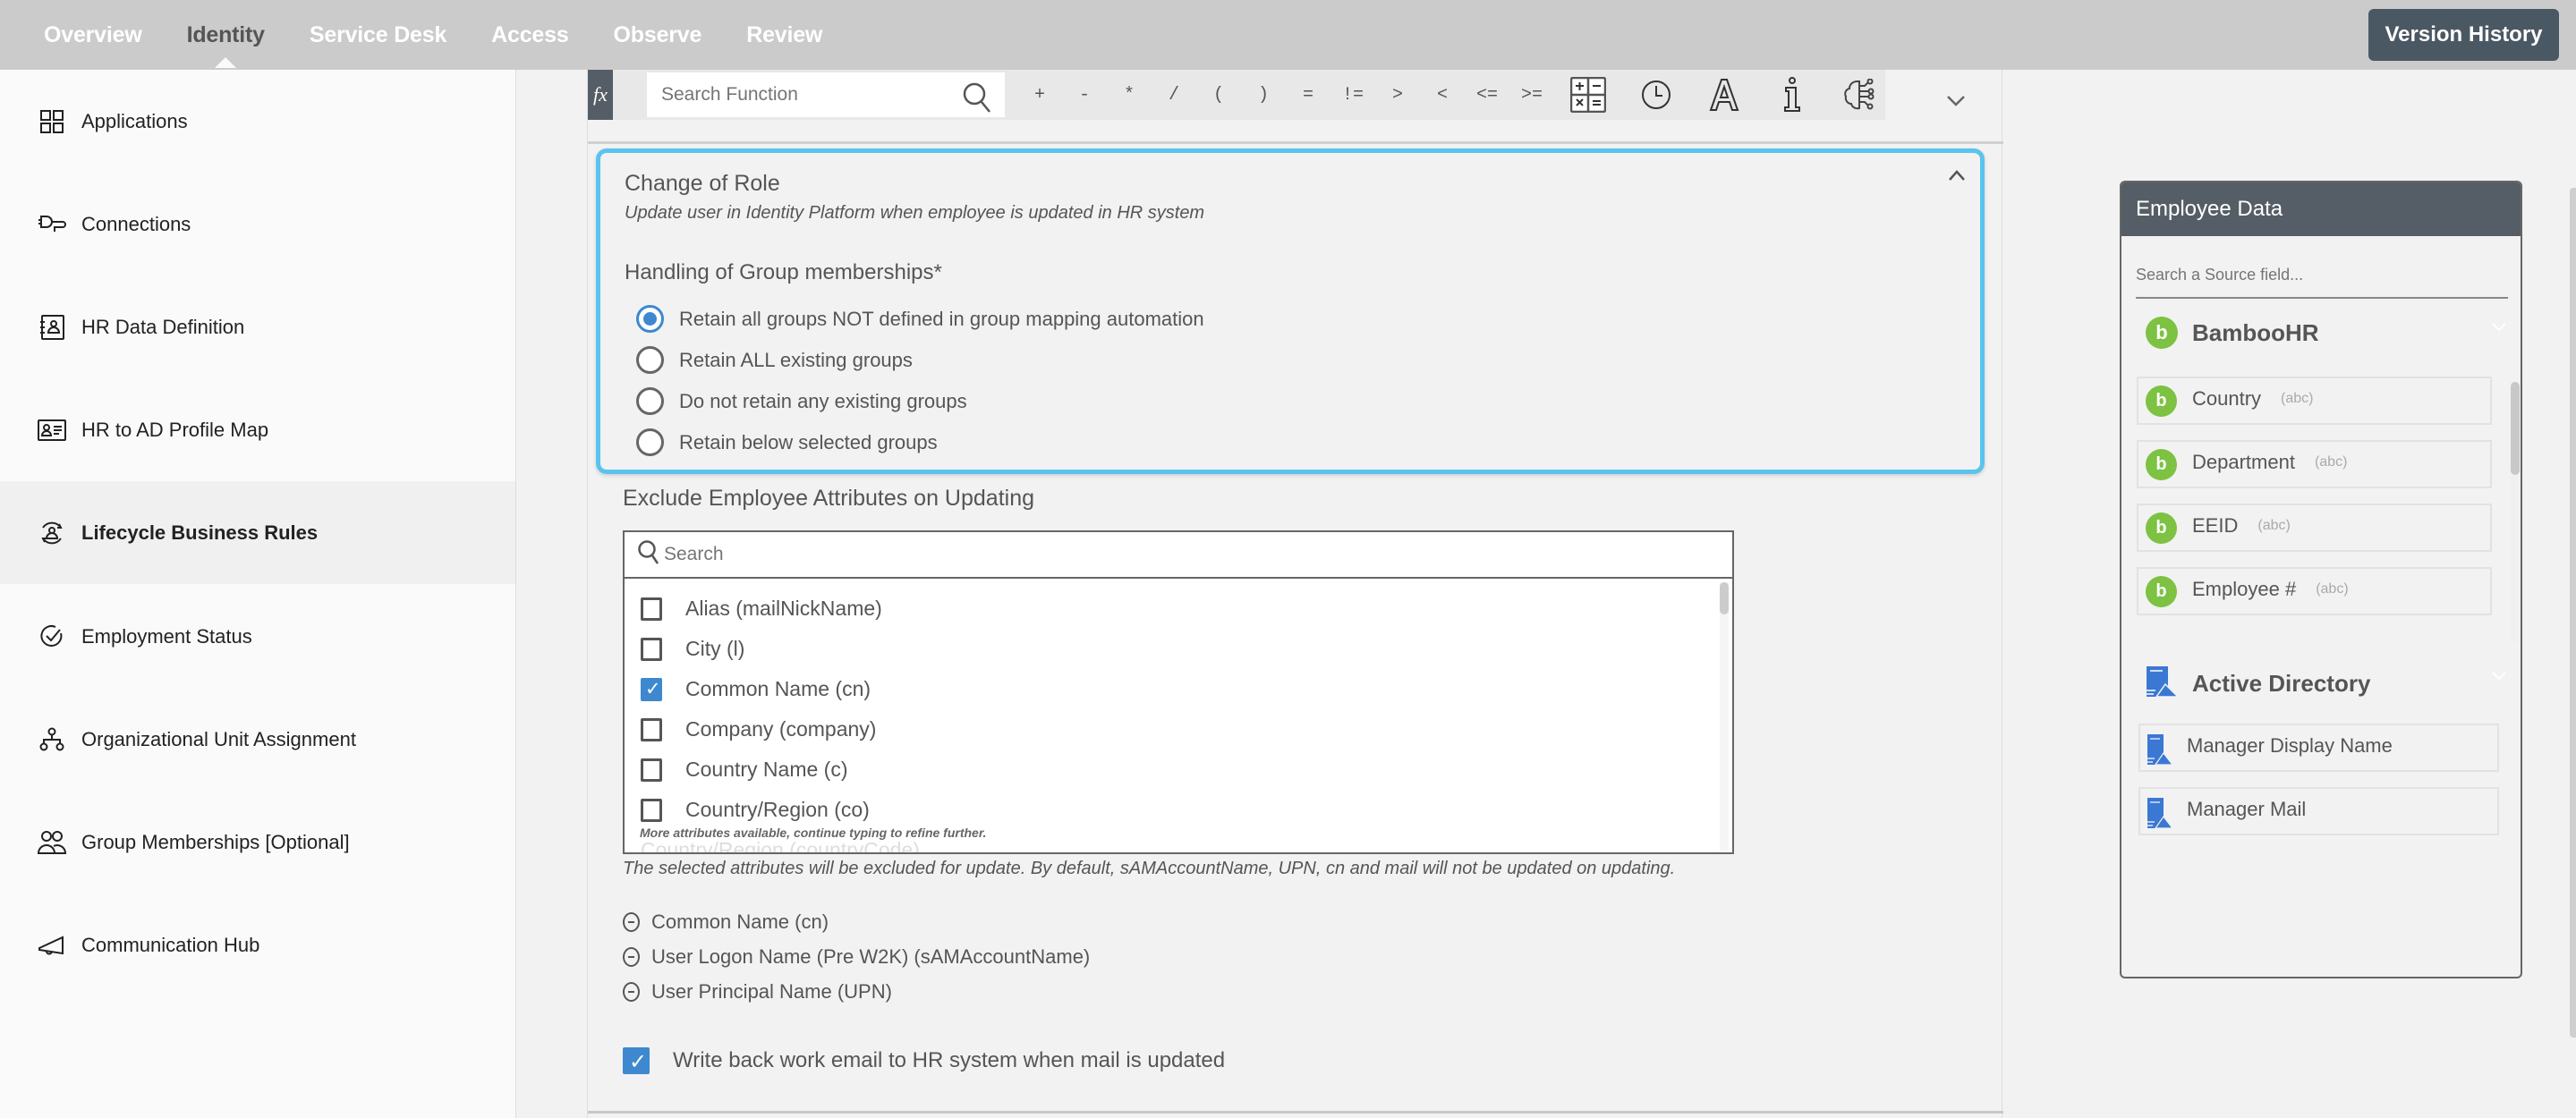 The width and height of the screenshot is (2576, 1118). I want to click on tab-observe: Observe, so click(658, 35).